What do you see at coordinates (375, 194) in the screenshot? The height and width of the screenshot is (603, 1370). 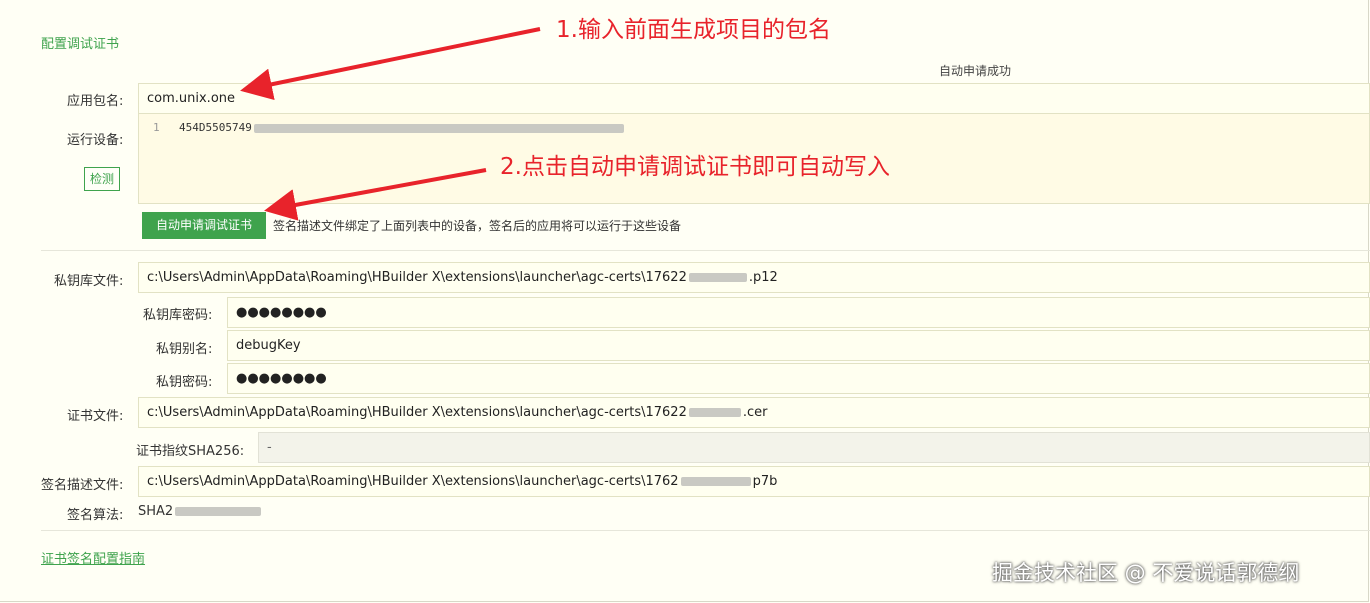 I see `arrow-to-auto-apply-button` at bounding box center [375, 194].